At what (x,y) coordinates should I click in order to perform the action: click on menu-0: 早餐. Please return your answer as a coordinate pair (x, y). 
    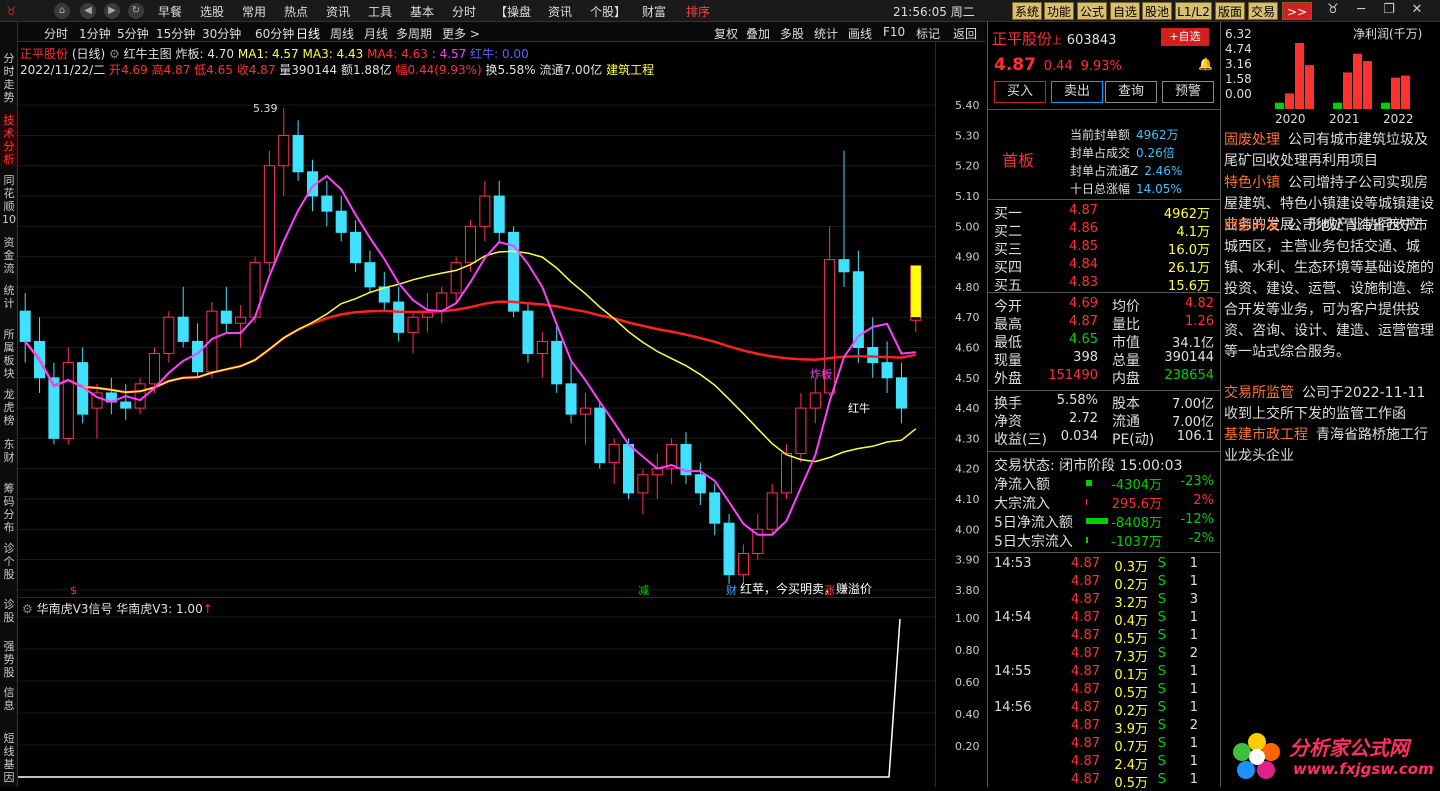
    Looking at the image, I should click on (170, 11).